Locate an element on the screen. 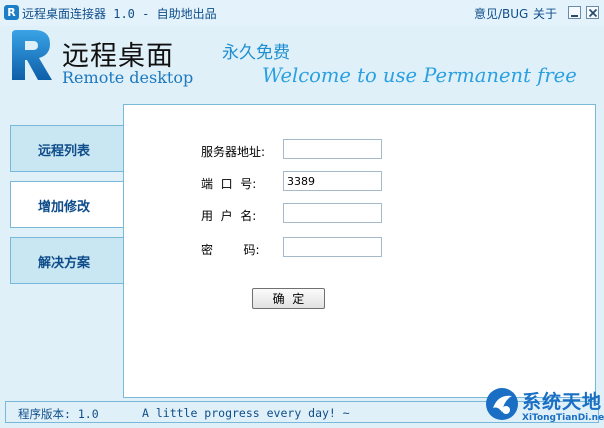  server-address-input is located at coordinates (332, 149).